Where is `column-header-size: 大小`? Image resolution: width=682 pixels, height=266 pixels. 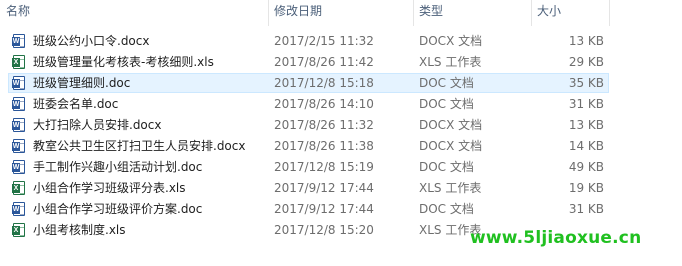
column-header-size: 大小 is located at coordinates (570, 13).